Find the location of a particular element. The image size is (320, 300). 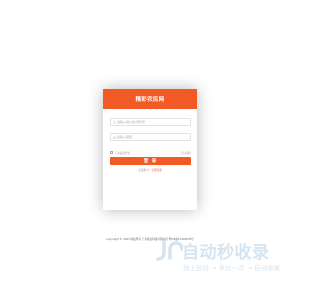

password-placeholder: 请输入密码 is located at coordinates (125, 137).